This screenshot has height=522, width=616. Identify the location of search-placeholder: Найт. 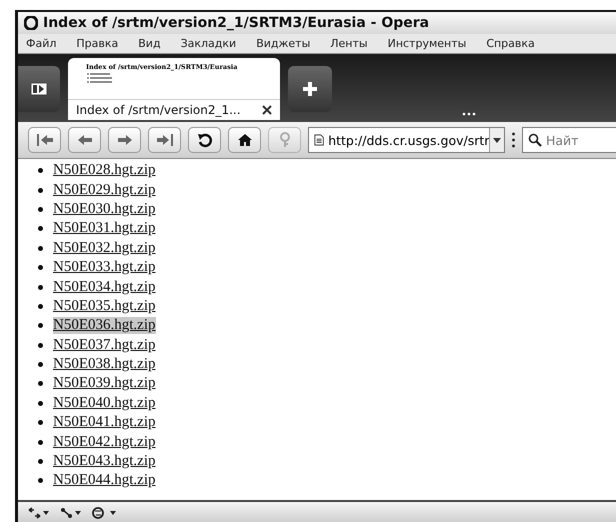
(562, 140).